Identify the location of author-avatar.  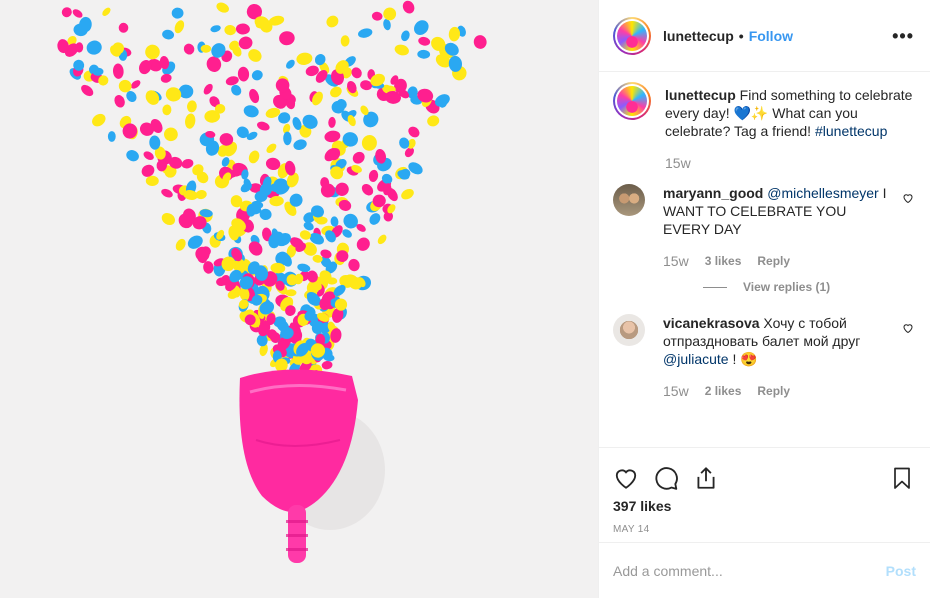
(632, 35).